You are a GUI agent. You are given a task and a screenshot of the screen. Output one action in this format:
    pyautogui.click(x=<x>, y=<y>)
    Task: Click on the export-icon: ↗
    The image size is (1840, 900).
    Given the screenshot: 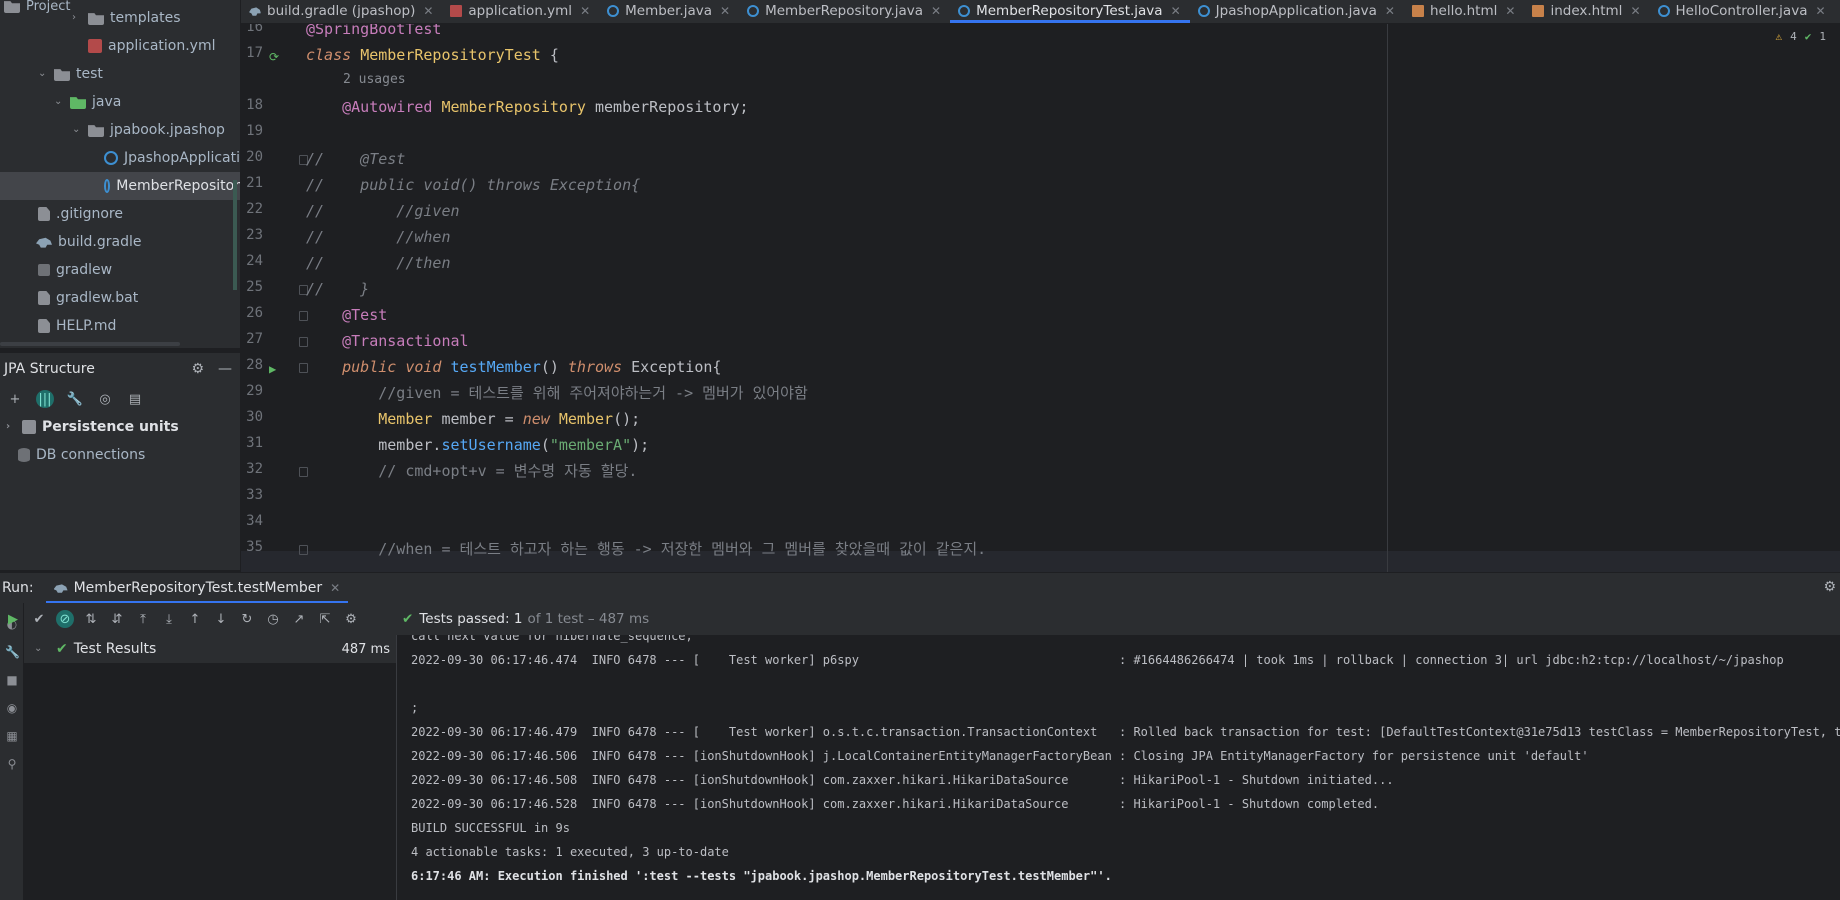 What is the action you would take?
    pyautogui.click(x=299, y=619)
    